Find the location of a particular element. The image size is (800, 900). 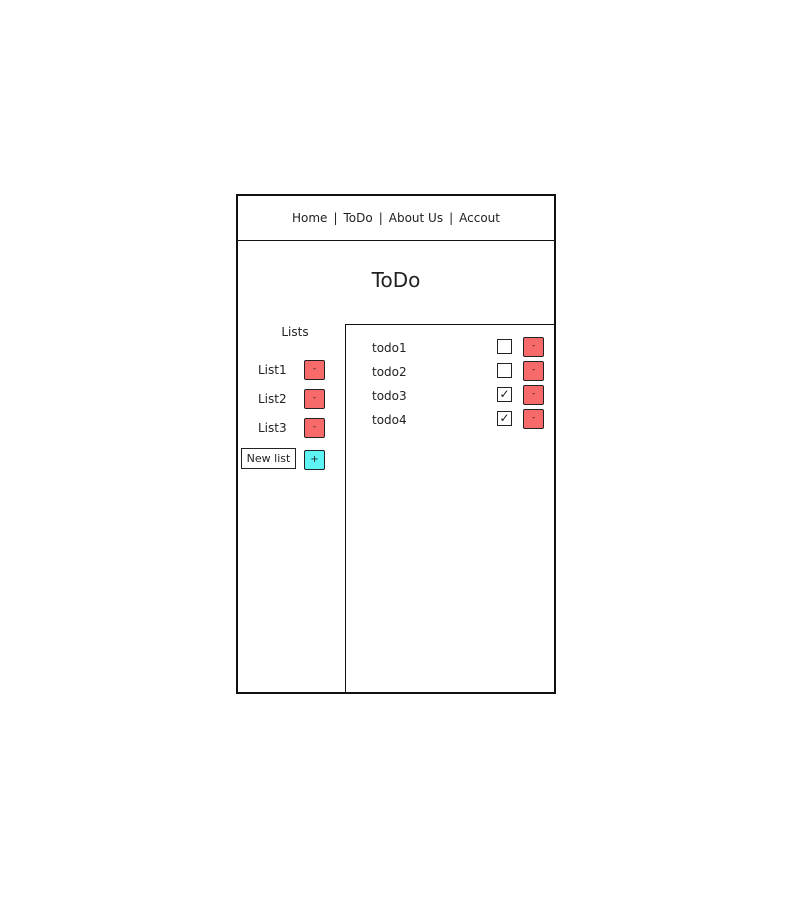

nav-link-account: Accout is located at coordinates (479, 218).